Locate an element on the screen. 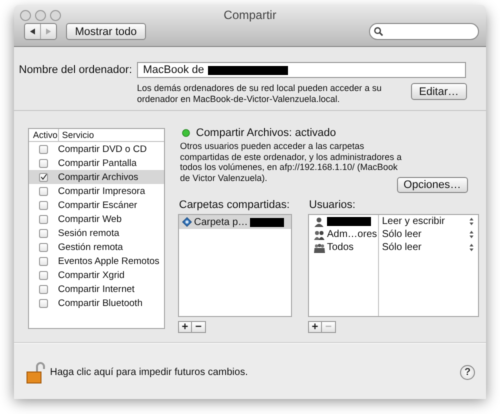 This screenshot has width=500, height=414. folder-icon is located at coordinates (187, 222).